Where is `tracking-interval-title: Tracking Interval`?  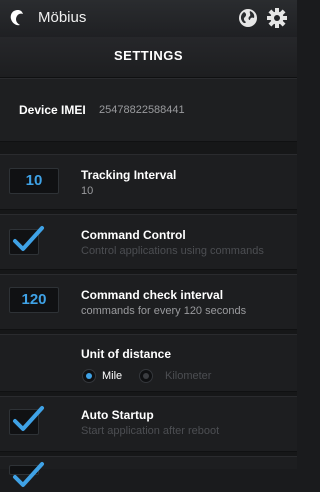 tracking-interval-title: Tracking Interval is located at coordinates (129, 175).